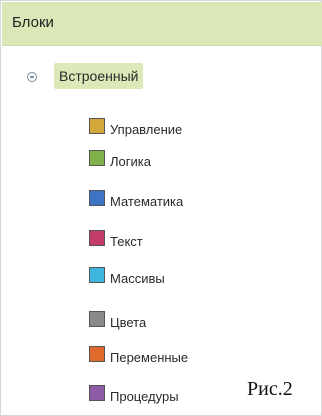 This screenshot has height=416, width=322. Describe the element at coordinates (137, 278) in the screenshot. I see `tree-item-label: Массивы` at that location.